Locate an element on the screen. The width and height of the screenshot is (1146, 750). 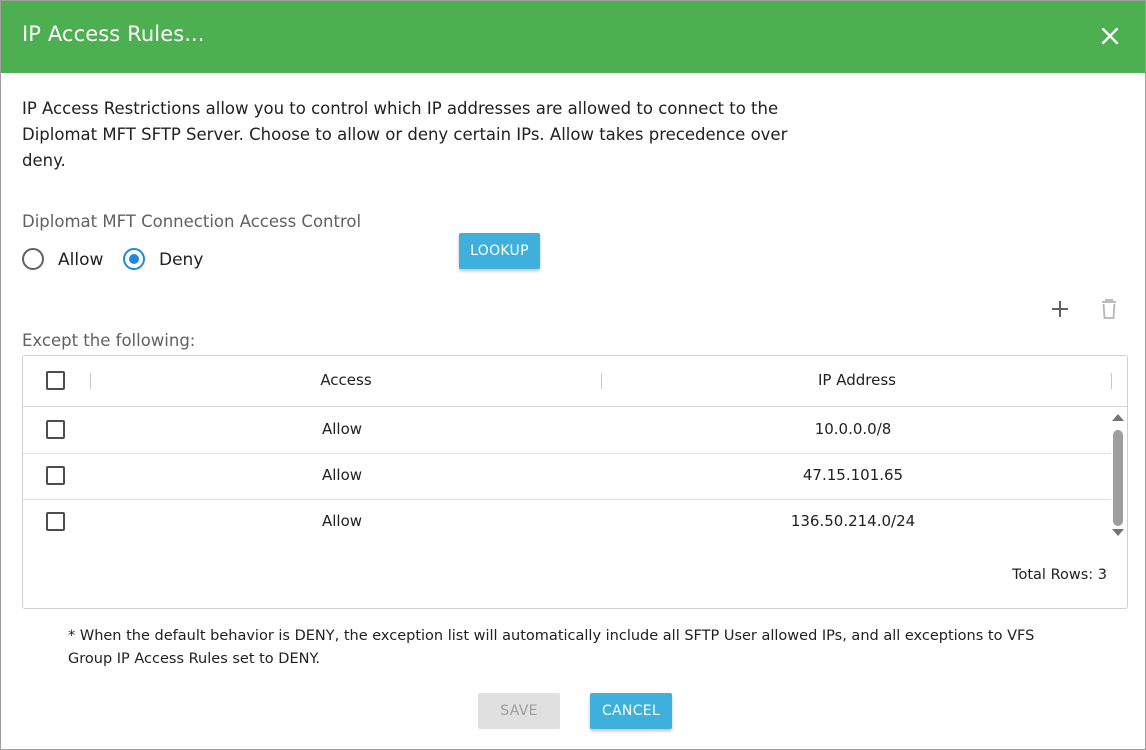
access-control-label: Diplomat MFT Connection Access Control is located at coordinates (192, 221).